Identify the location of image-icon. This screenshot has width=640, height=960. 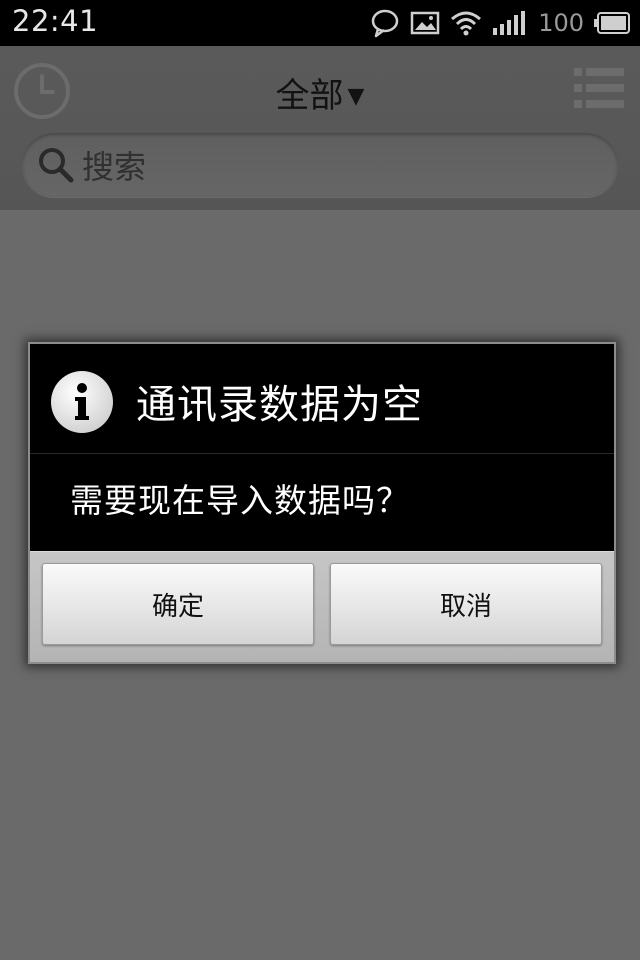
(425, 23).